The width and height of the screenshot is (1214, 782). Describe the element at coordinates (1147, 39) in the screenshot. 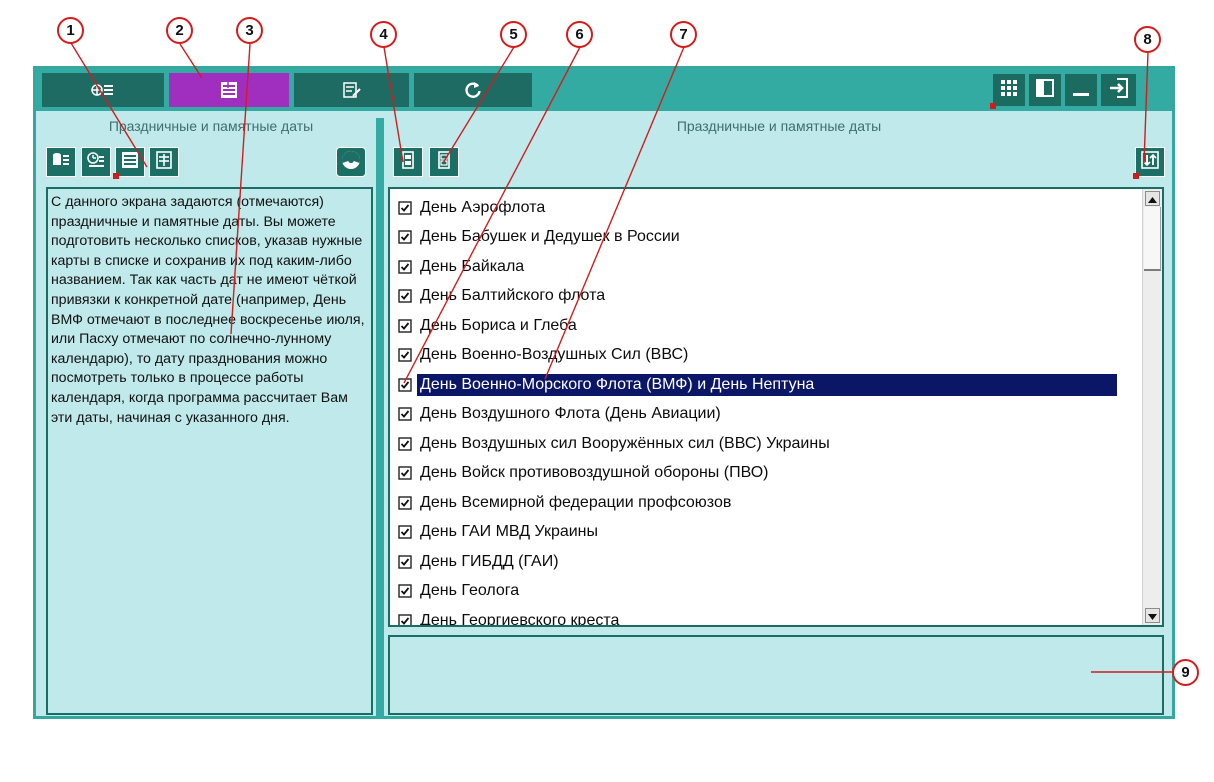

I see `callout-8: 8` at that location.